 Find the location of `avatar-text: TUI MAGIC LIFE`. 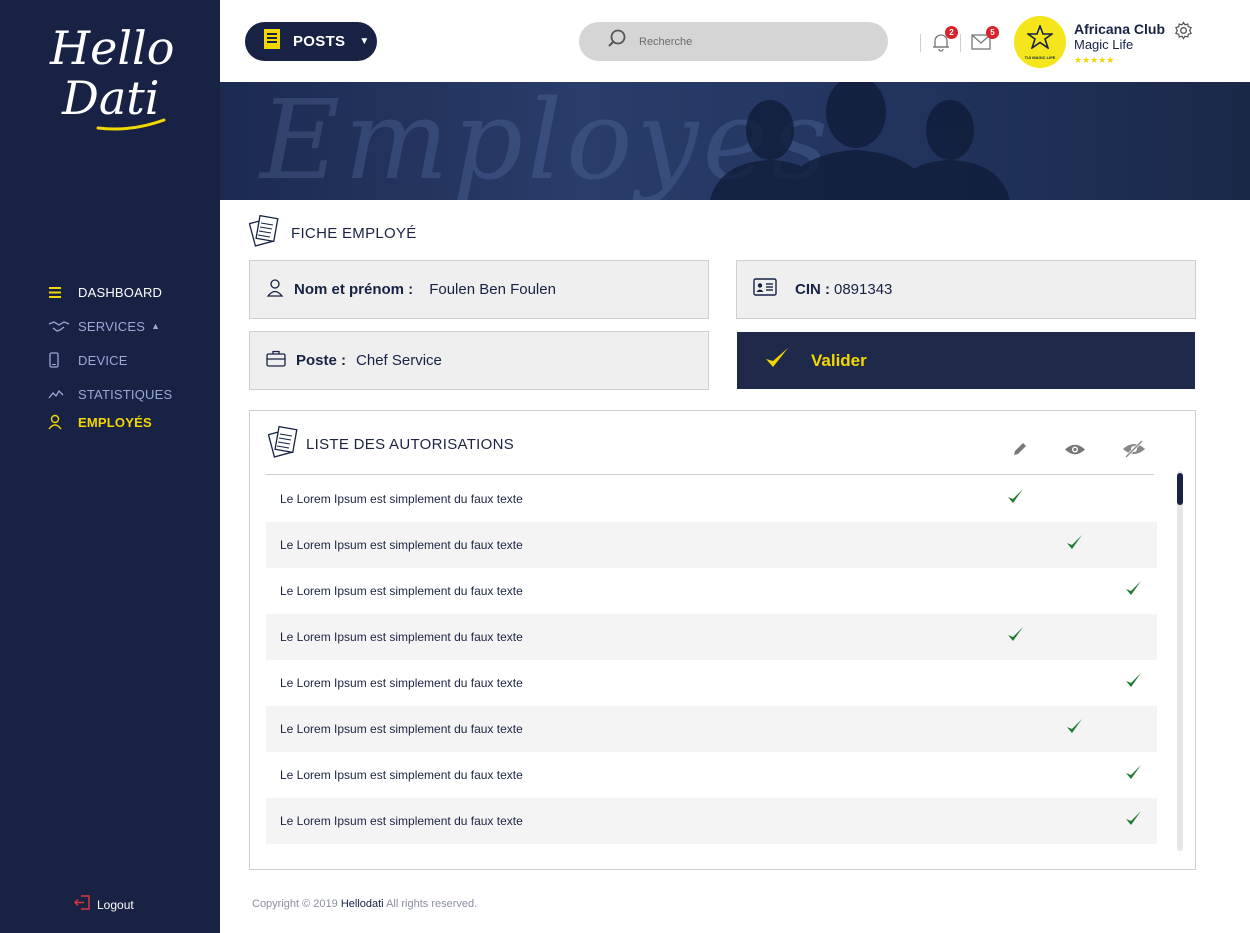

avatar-text: TUI MAGIC LIFE is located at coordinates (1040, 57).